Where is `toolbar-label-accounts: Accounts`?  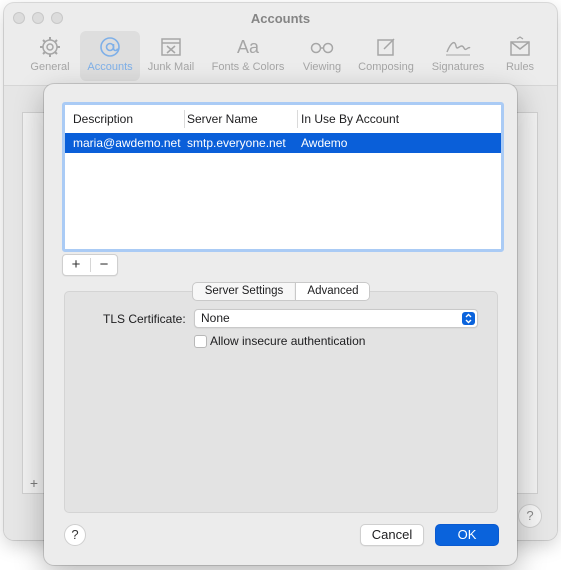
toolbar-label-accounts: Accounts is located at coordinates (110, 67).